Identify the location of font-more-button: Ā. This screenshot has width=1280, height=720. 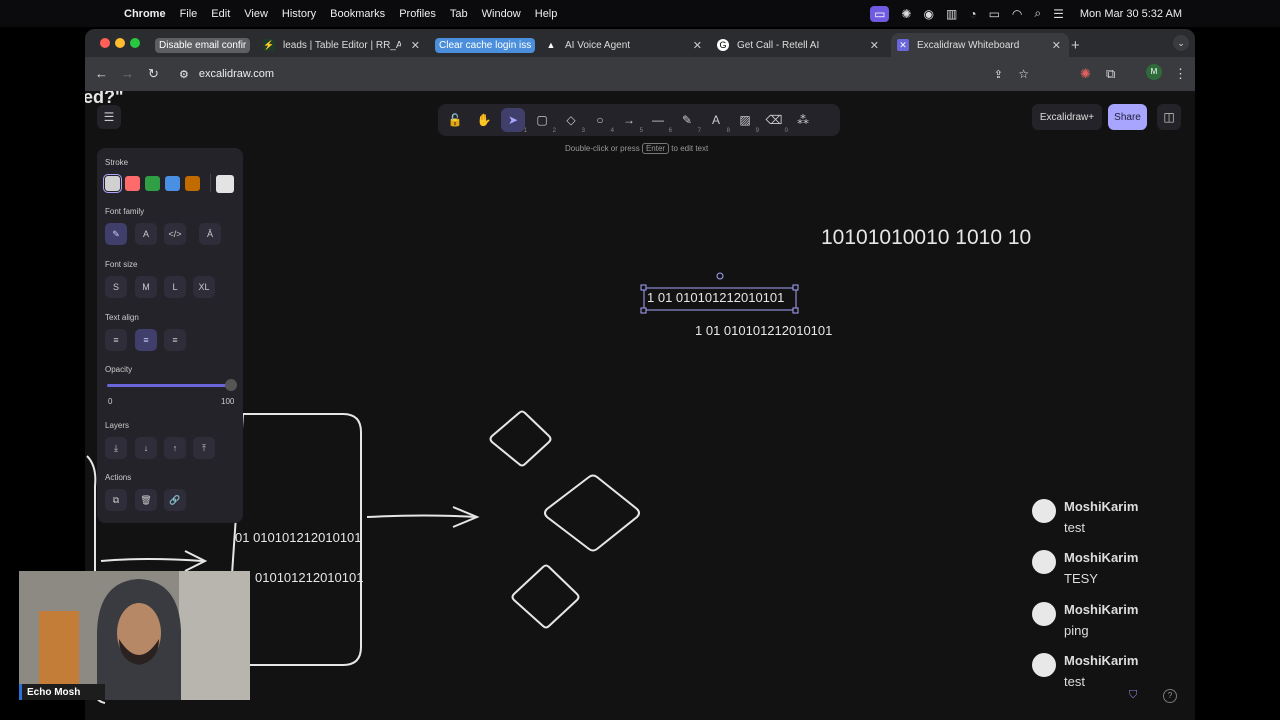
(210, 234).